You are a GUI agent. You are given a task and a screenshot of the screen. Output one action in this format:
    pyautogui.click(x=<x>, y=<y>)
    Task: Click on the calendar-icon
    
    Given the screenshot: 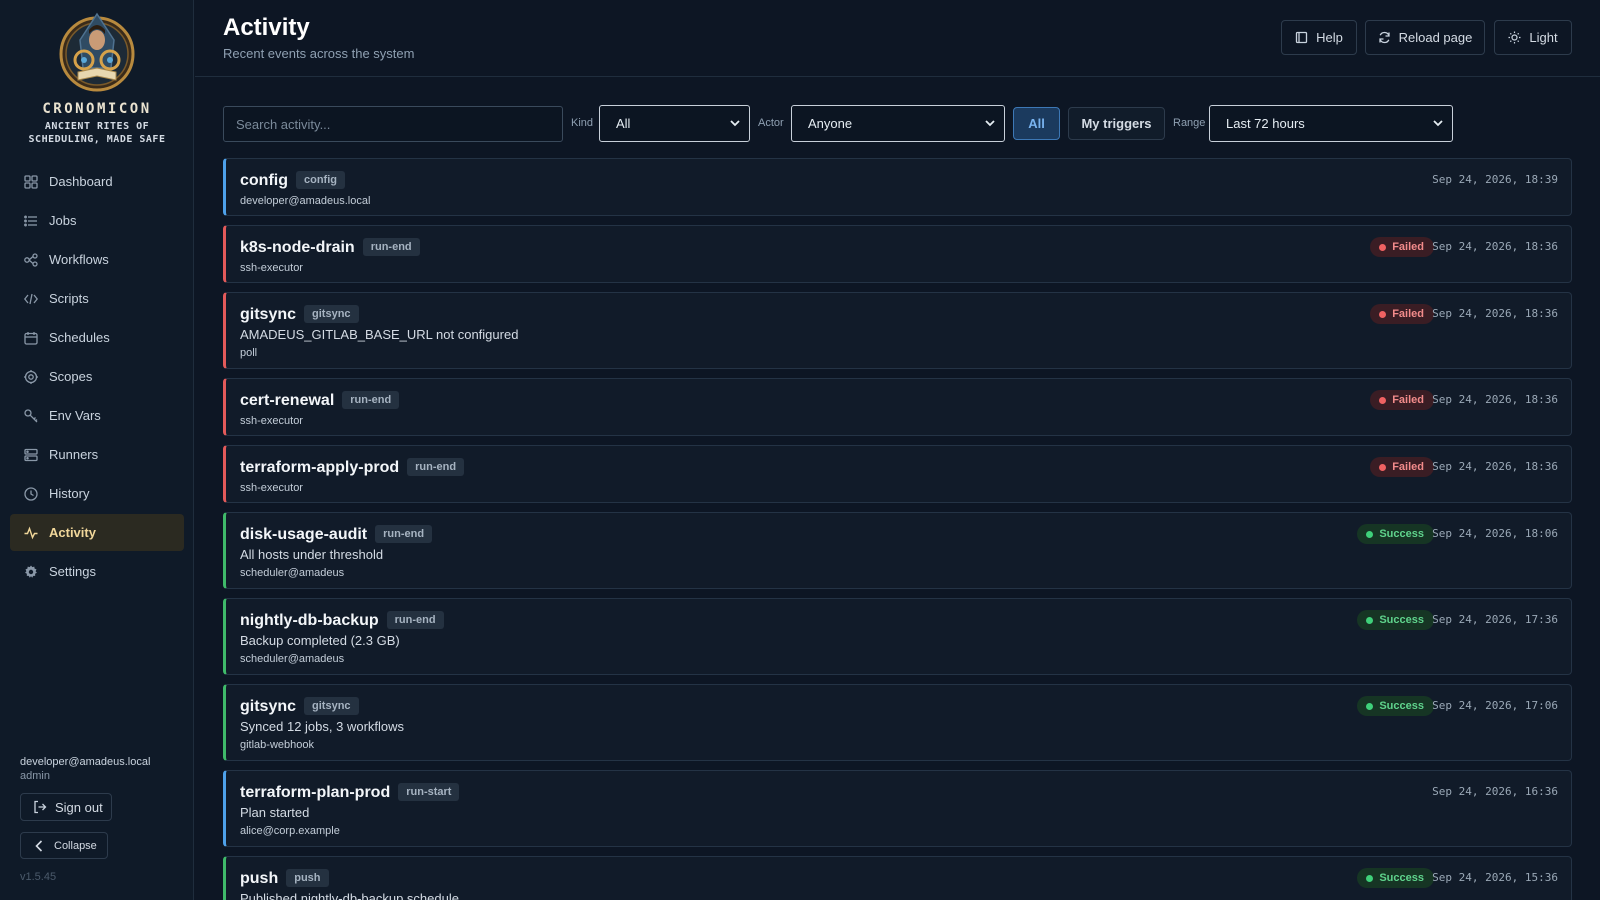 What is the action you would take?
    pyautogui.click(x=30, y=337)
    